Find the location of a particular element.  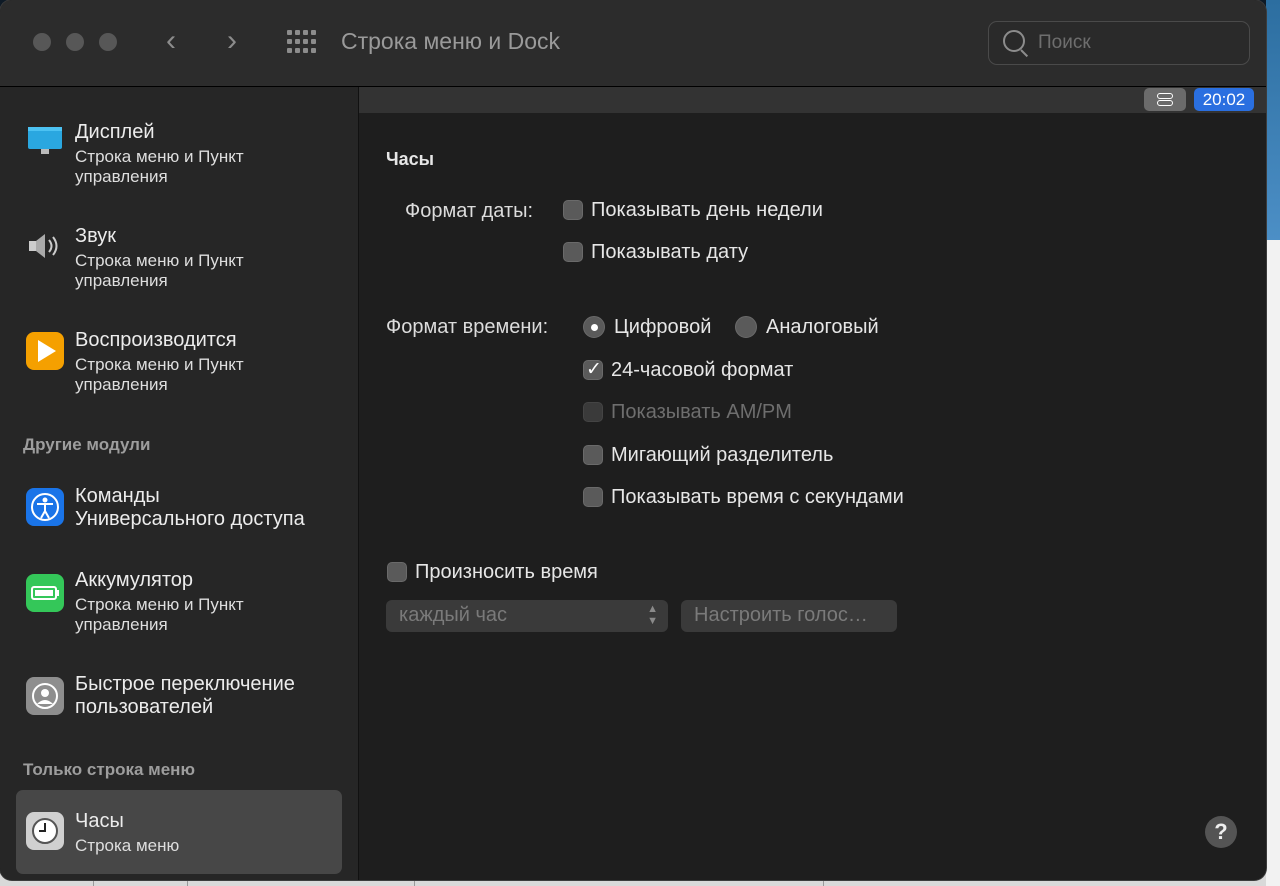

flash-separators-checkbox is located at coordinates (593, 455).